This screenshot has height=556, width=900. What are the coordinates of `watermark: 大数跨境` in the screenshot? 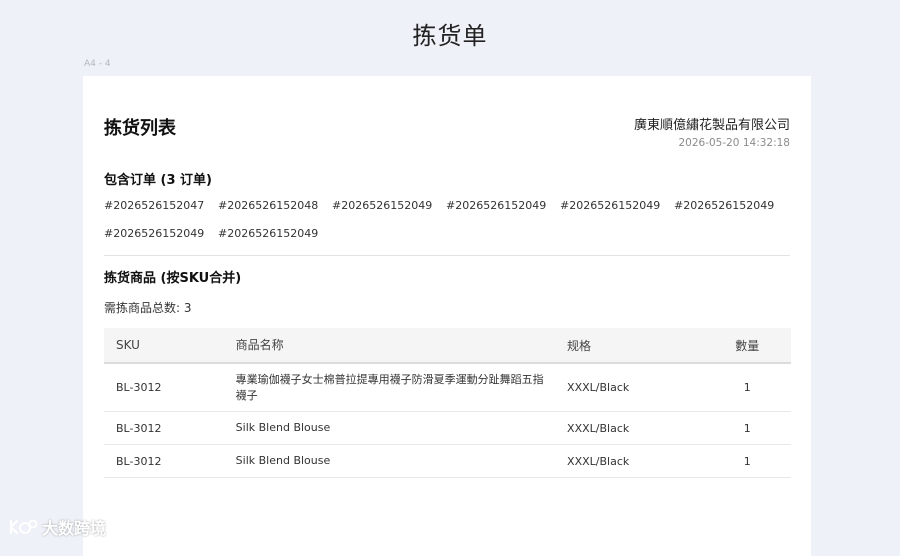 It's located at (57, 527).